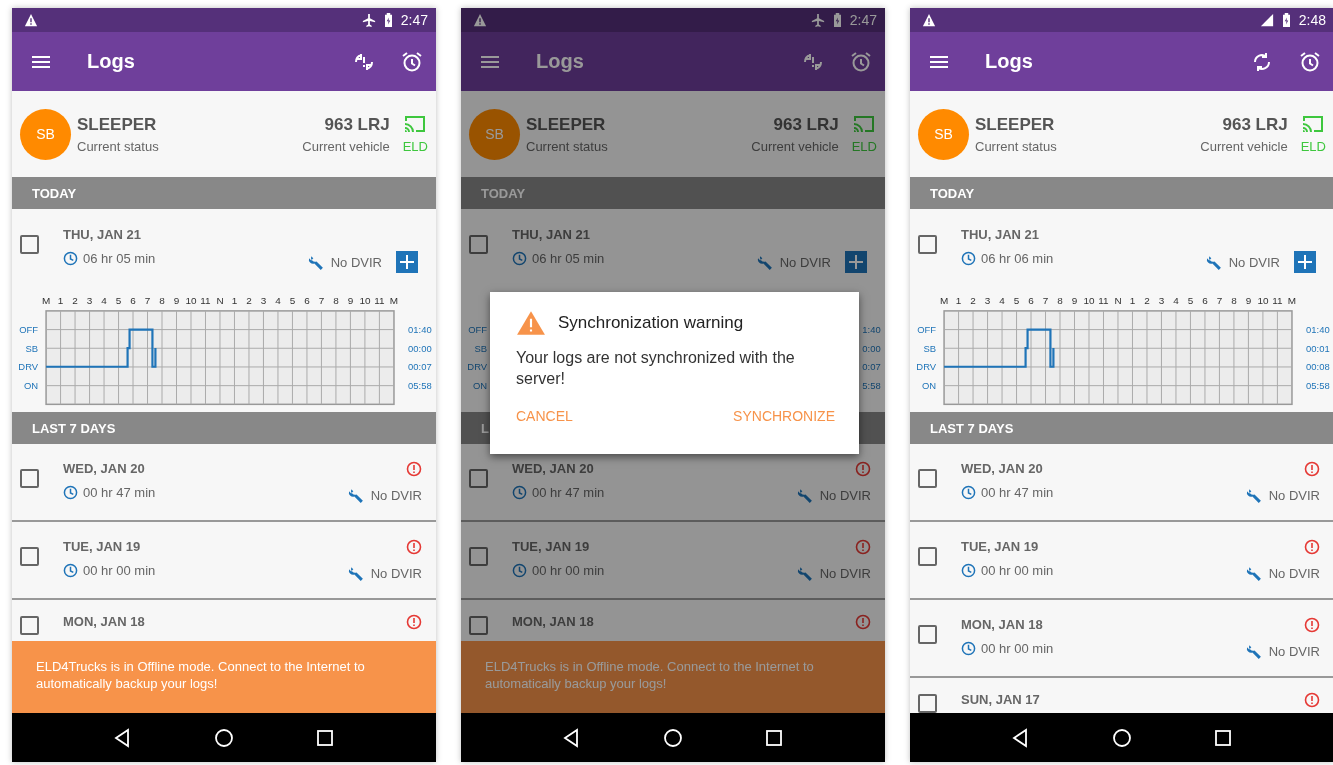 This screenshot has height=765, width=1333. What do you see at coordinates (943, 134) in the screenshot?
I see `status-badge: SB` at bounding box center [943, 134].